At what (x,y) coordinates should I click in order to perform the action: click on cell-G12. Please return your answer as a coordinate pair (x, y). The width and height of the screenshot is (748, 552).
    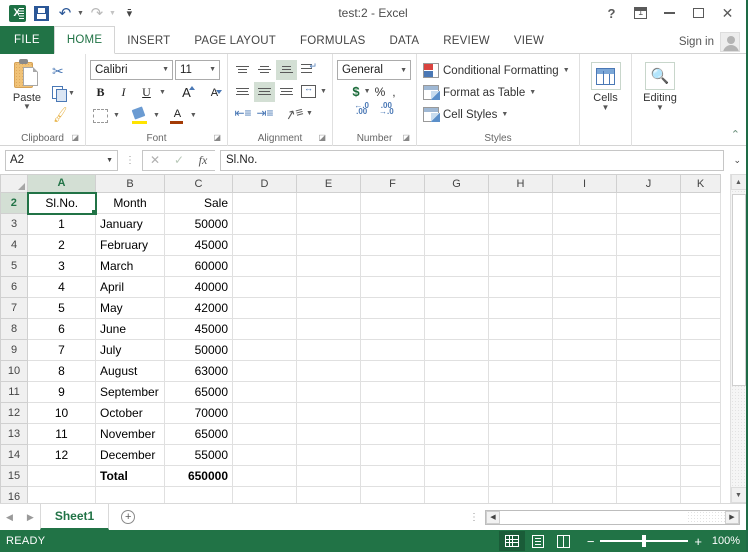
    Looking at the image, I should click on (456, 413).